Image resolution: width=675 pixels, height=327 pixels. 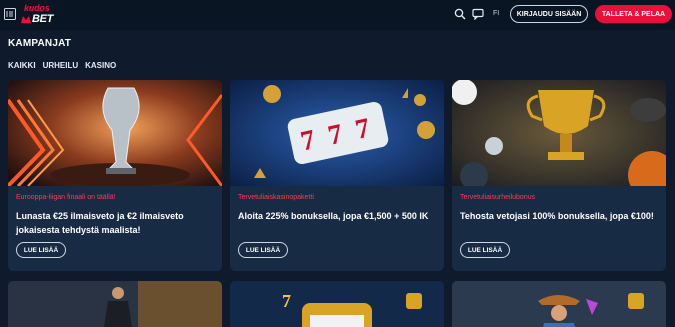 I want to click on promo-image-football-player, so click(x=115, y=304).